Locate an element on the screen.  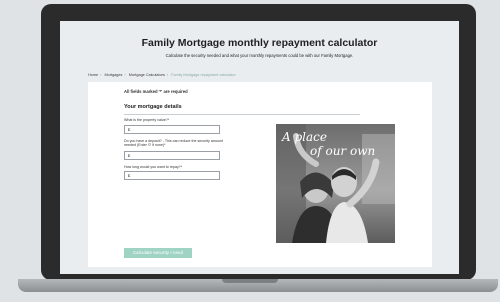
calculate-security-button: Calculate security I need is located at coordinates (158, 253).